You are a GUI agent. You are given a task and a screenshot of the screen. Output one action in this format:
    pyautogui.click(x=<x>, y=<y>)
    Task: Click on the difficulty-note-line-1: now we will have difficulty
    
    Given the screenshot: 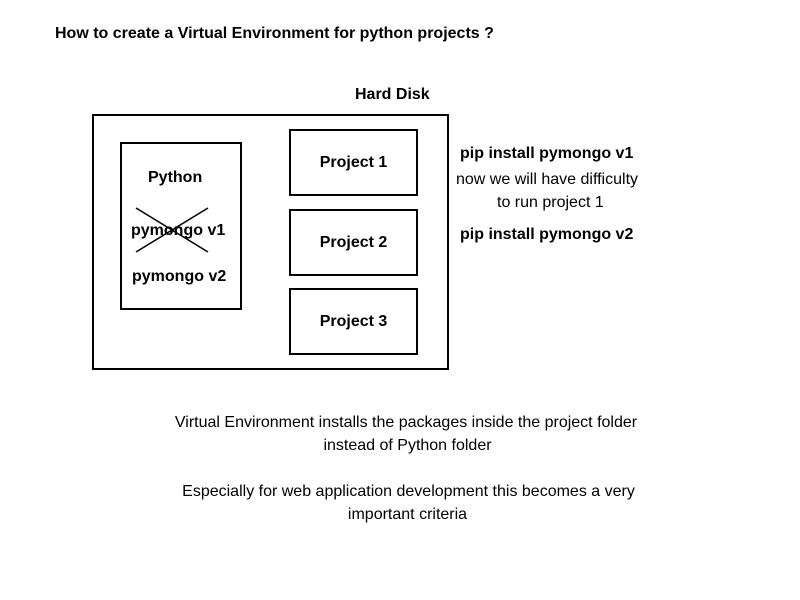 What is the action you would take?
    pyautogui.click(x=547, y=179)
    